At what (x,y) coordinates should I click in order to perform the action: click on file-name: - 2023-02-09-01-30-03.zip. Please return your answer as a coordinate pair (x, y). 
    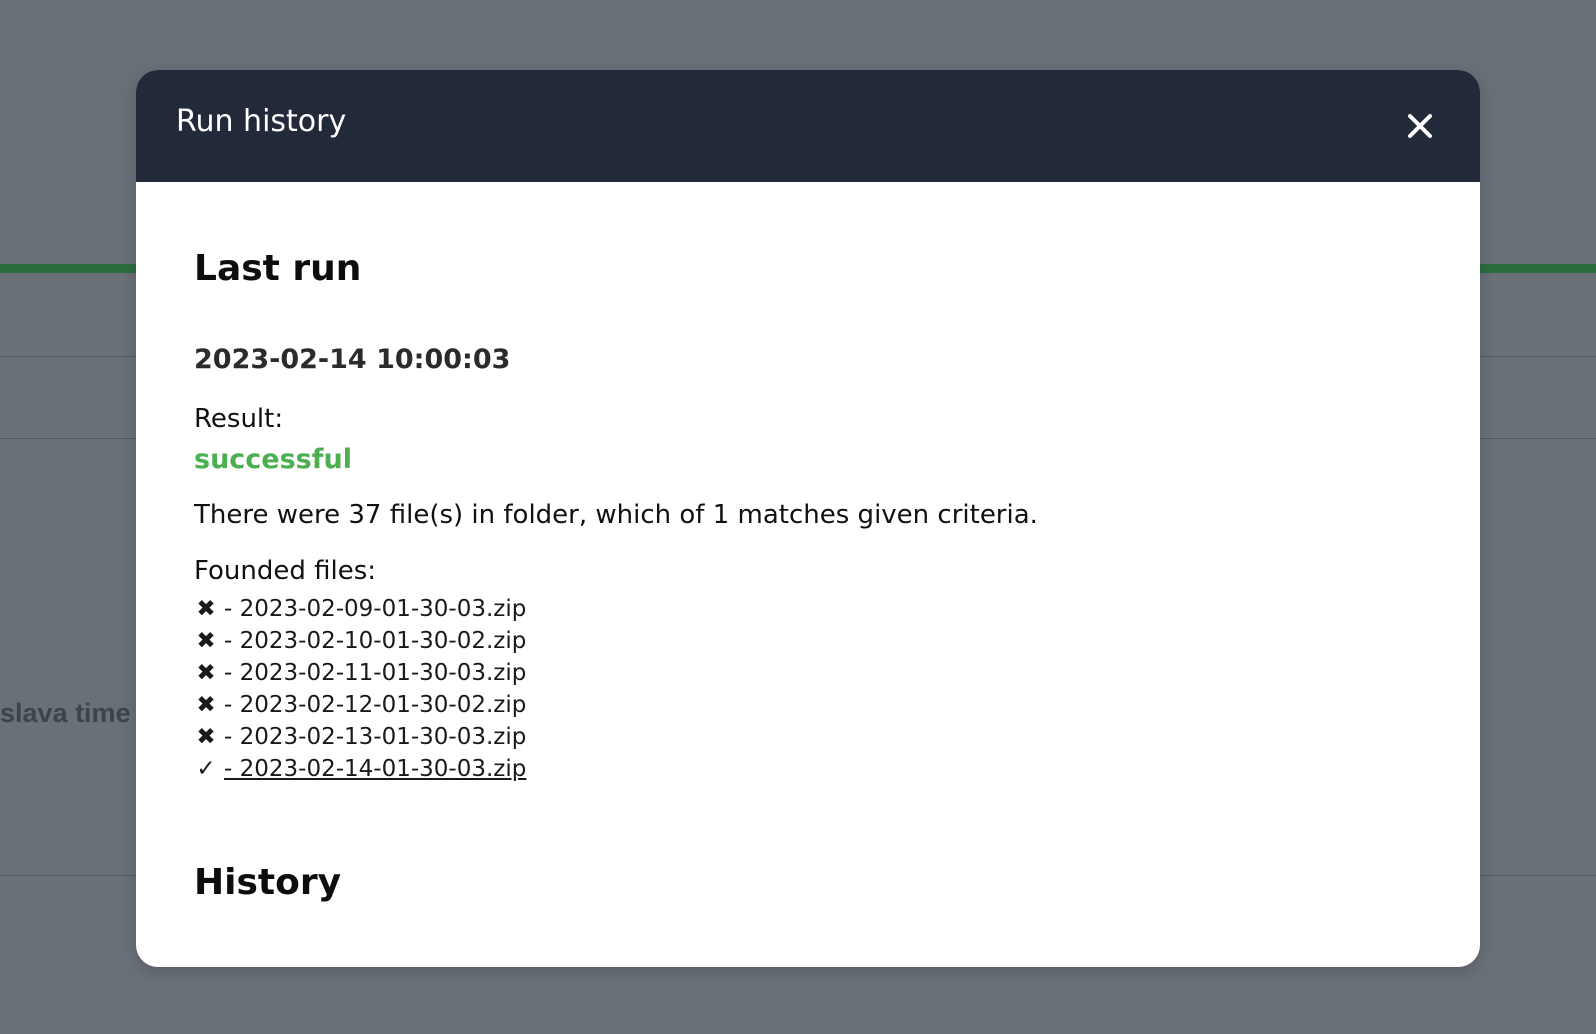
    Looking at the image, I should click on (375, 609).